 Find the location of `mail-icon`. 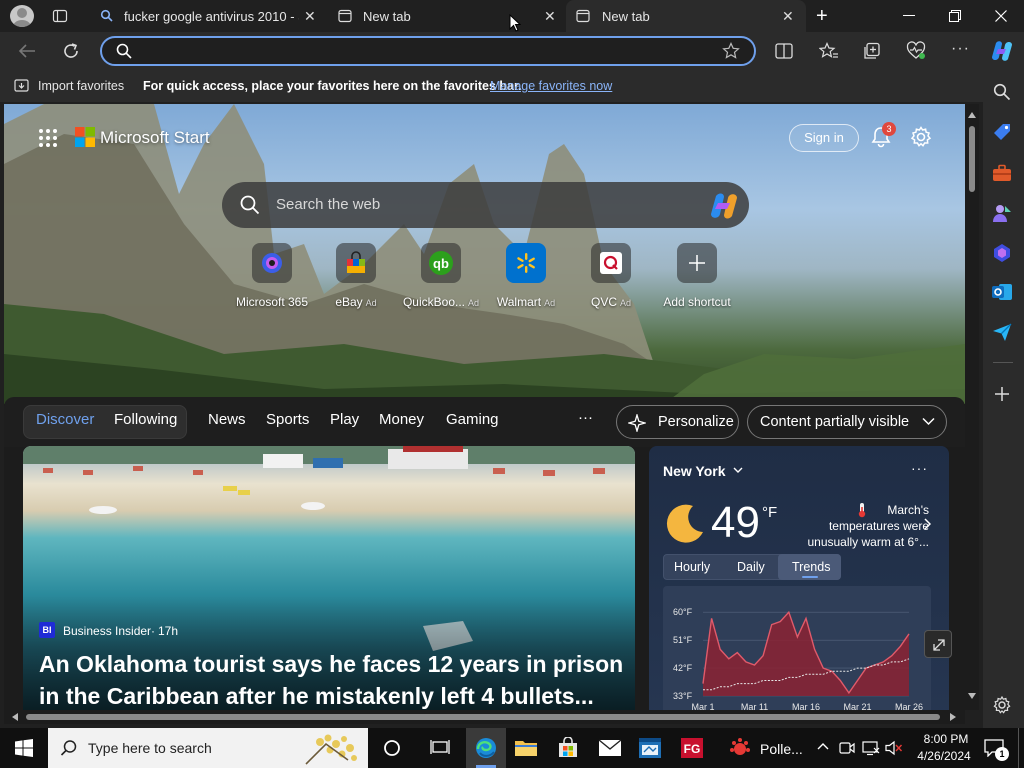

mail-icon is located at coordinates (610, 748).